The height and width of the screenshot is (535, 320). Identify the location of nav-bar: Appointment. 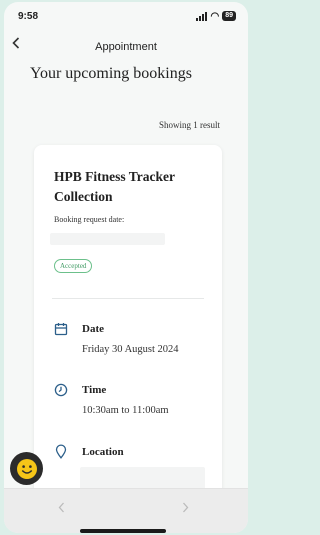
(126, 46).